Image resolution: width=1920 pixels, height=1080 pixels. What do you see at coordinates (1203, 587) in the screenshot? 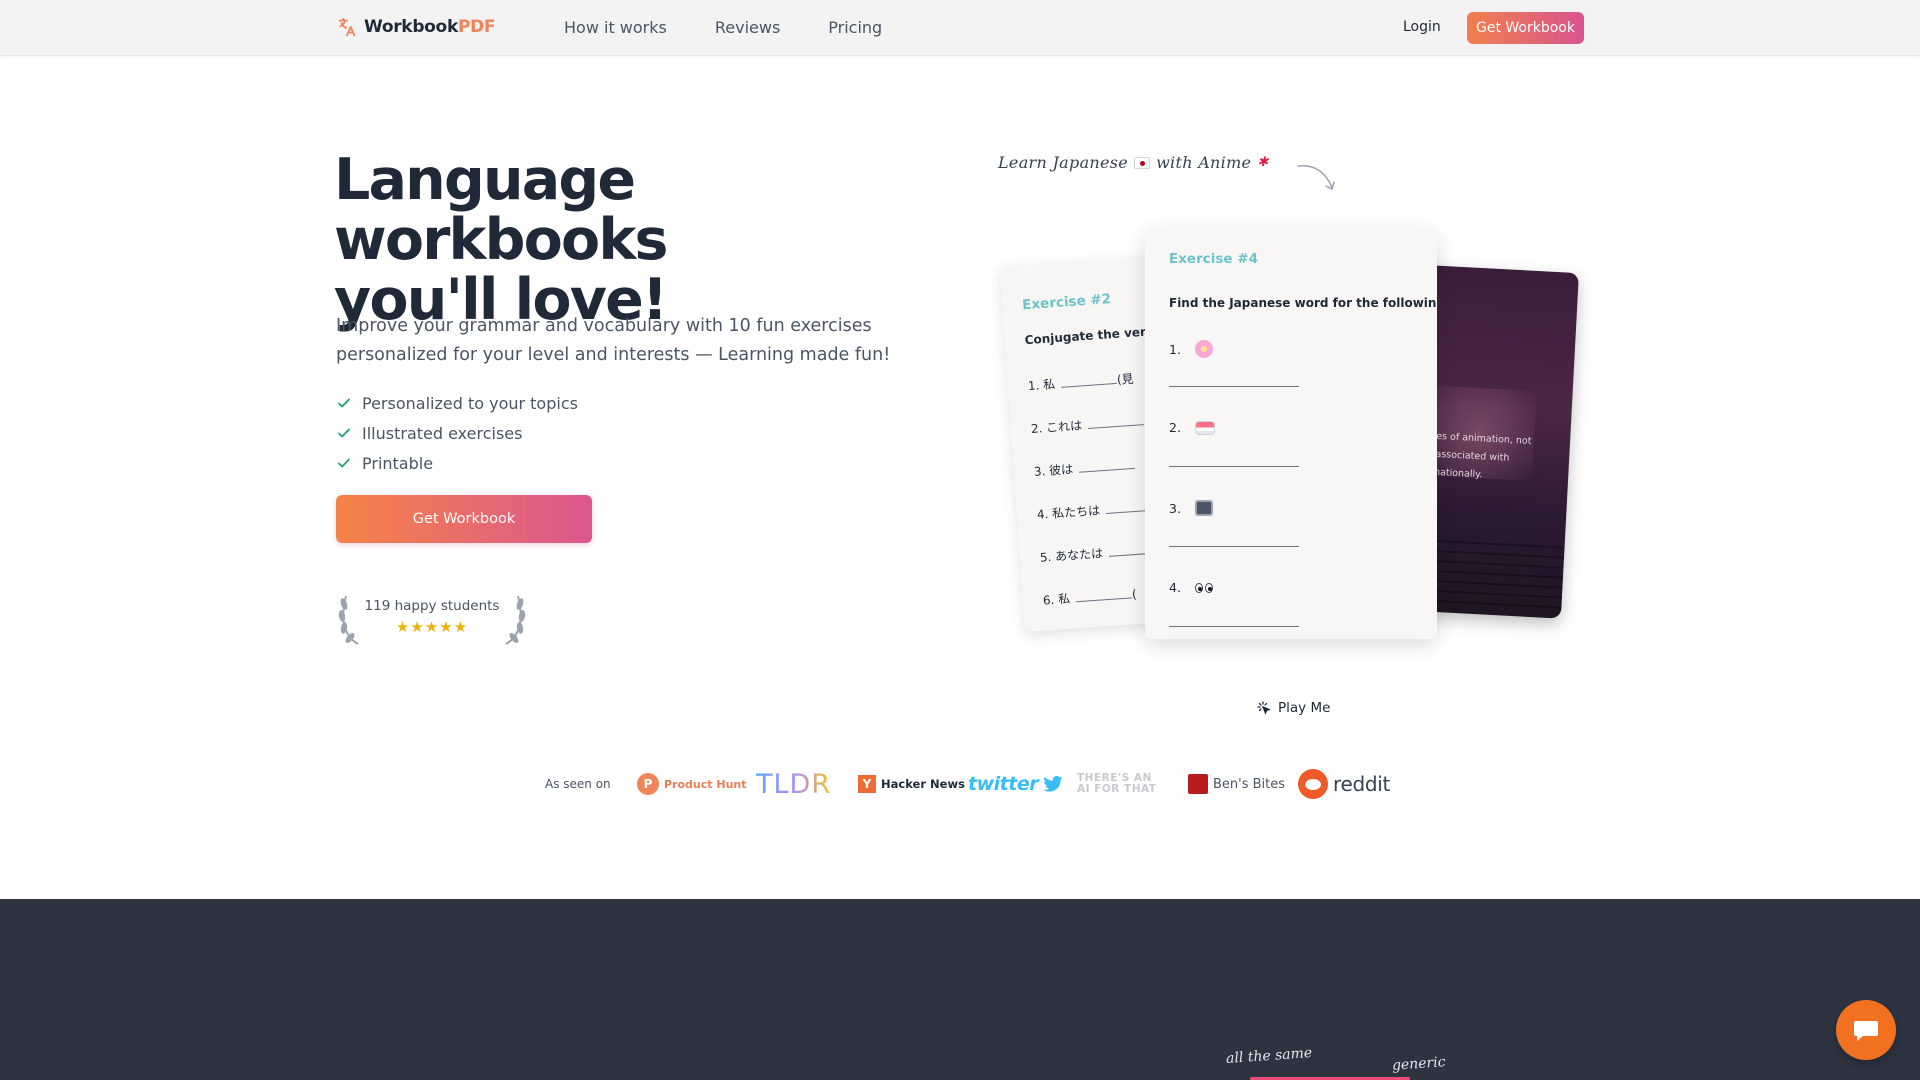
I see `eyes-icon` at bounding box center [1203, 587].